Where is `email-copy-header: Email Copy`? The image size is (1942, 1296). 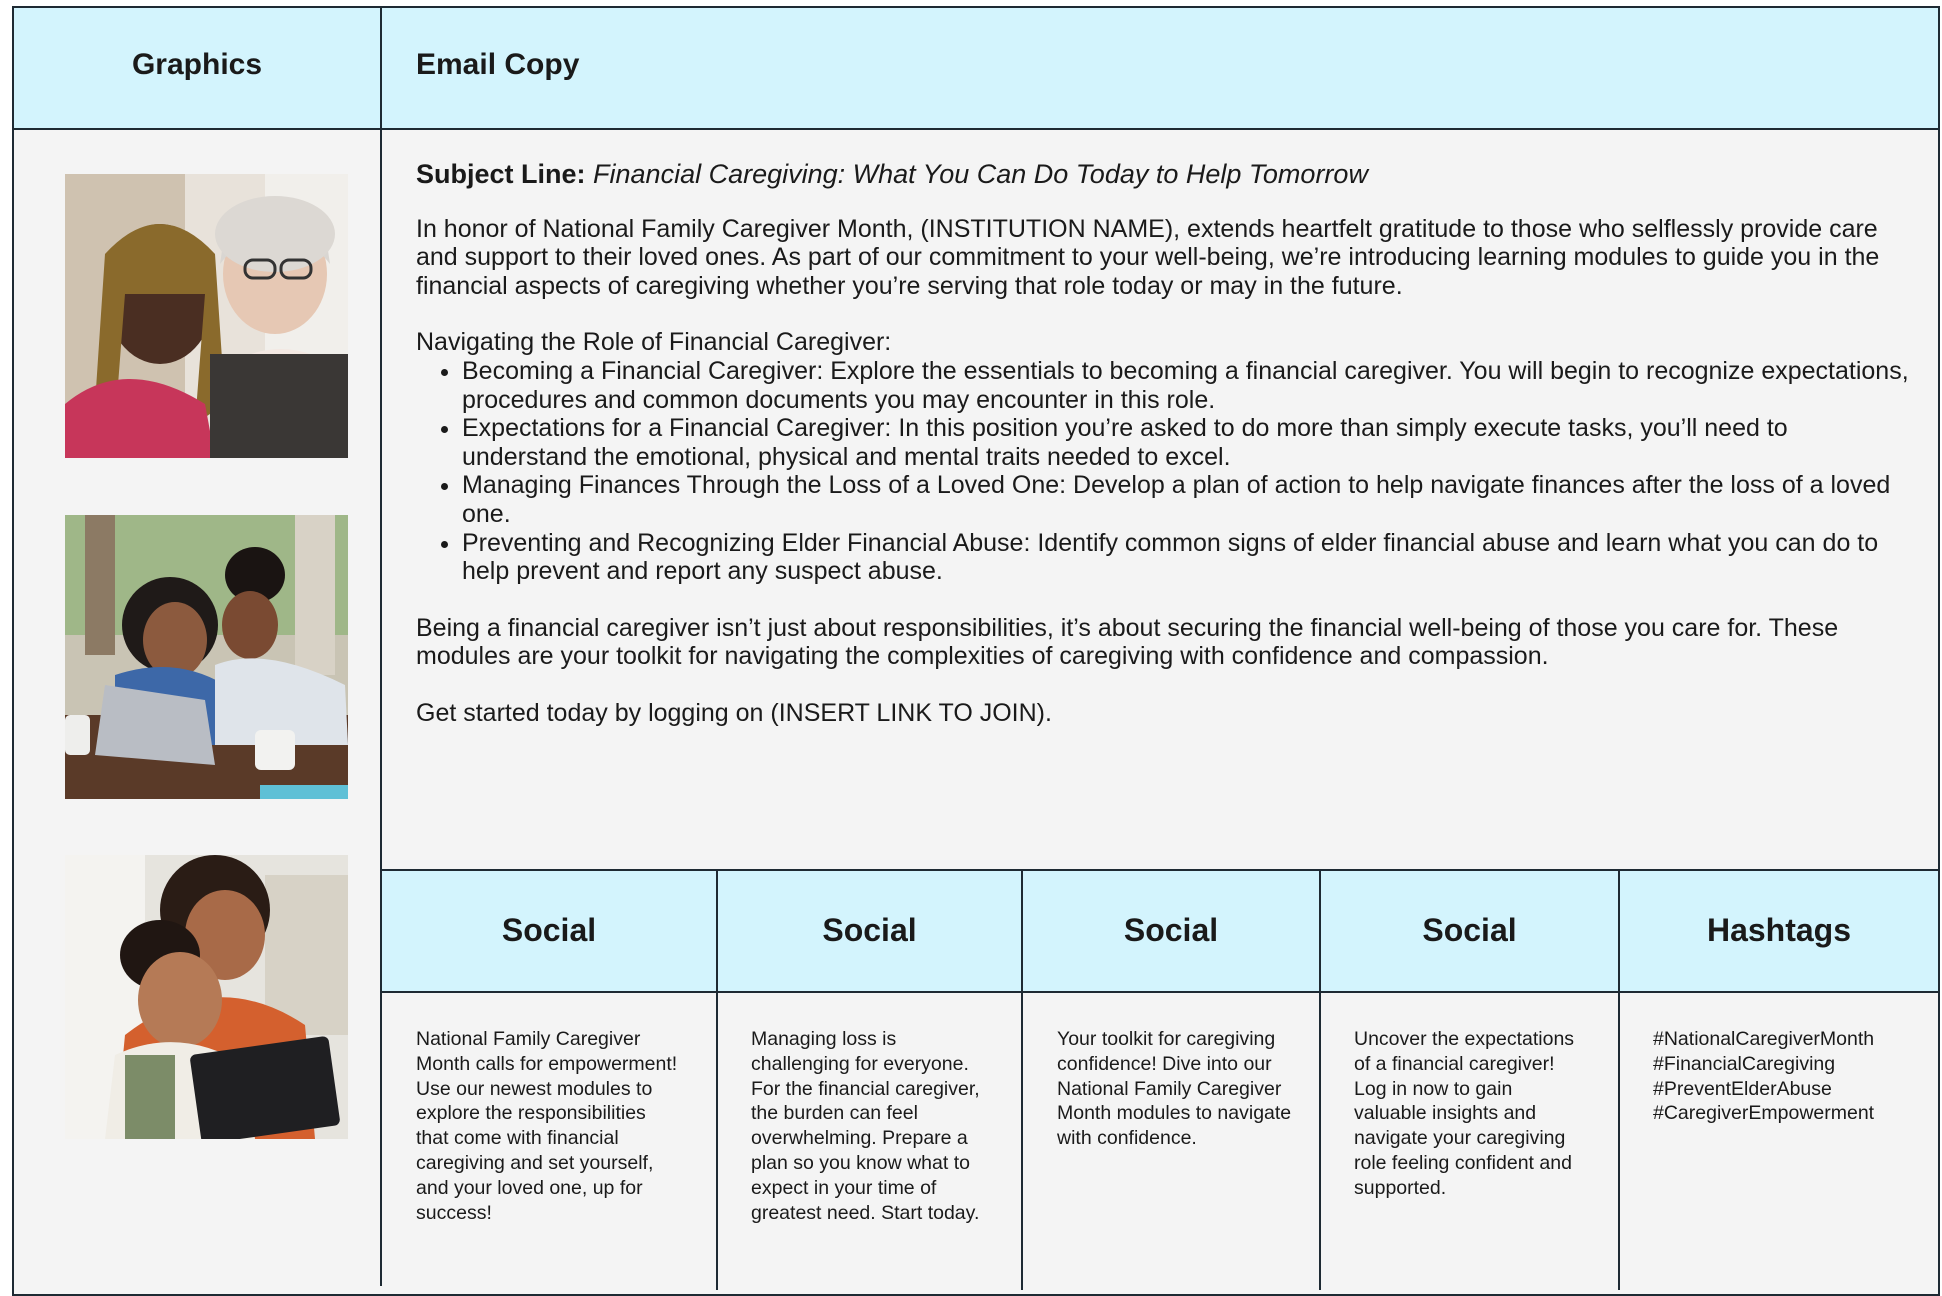 email-copy-header: Email Copy is located at coordinates (498, 64).